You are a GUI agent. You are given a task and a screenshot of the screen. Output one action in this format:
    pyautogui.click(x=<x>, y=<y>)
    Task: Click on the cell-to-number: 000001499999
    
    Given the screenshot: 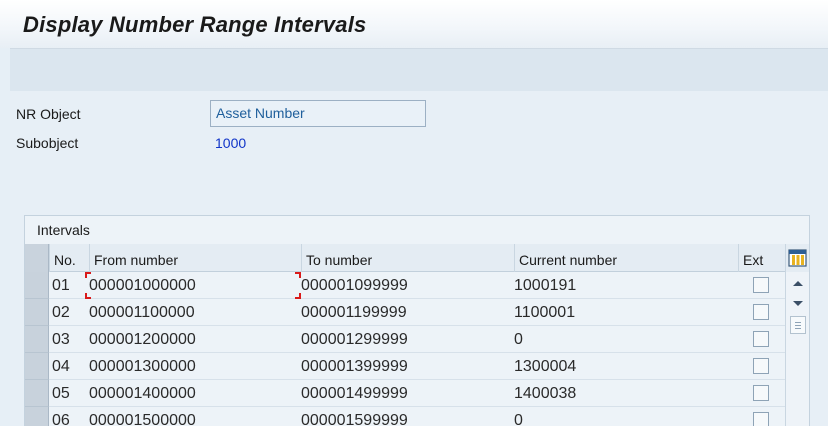 What is the action you would take?
    pyautogui.click(x=353, y=393)
    